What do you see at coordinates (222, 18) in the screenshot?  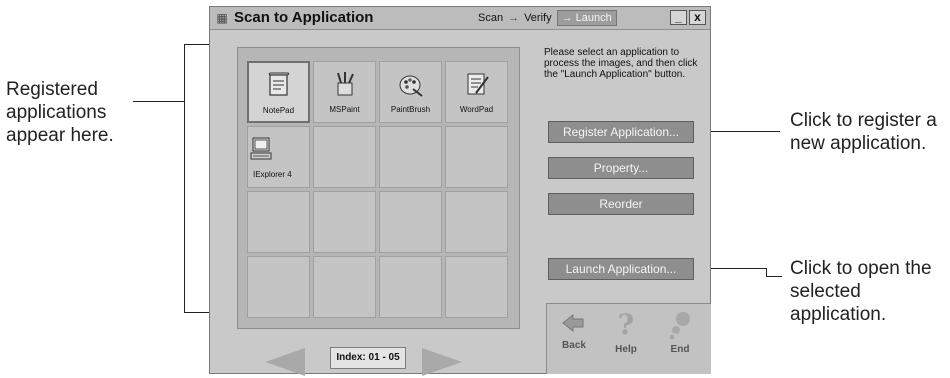 I see `scanner-app-icon: ▦` at bounding box center [222, 18].